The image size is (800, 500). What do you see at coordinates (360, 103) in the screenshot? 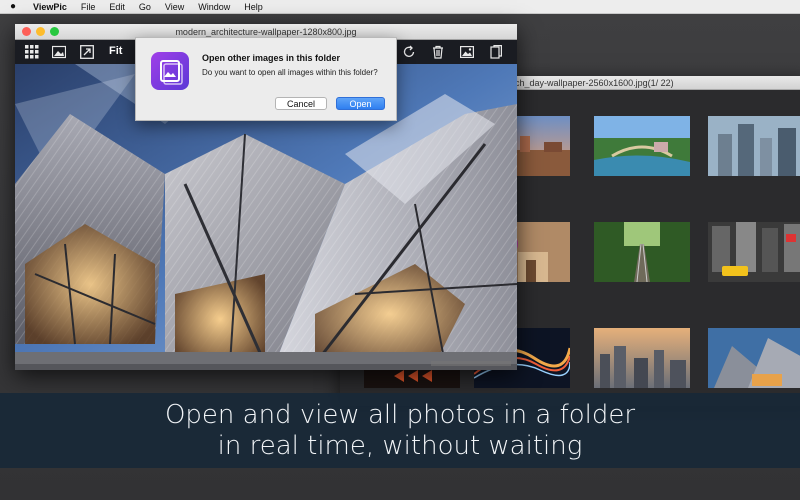
I see `open-button: Open` at bounding box center [360, 103].